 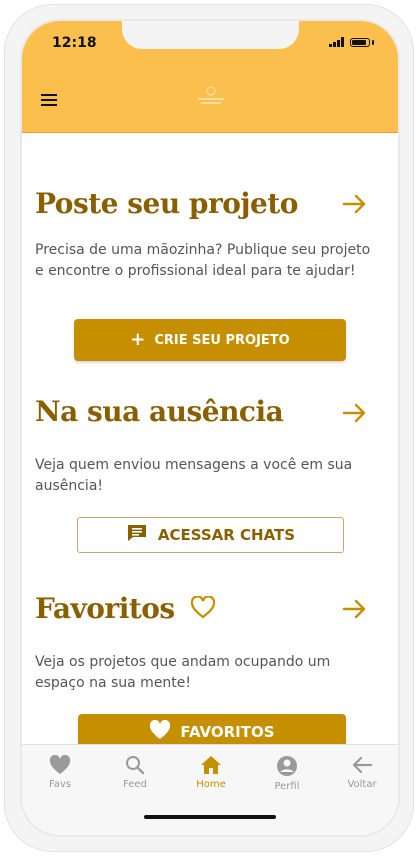 I want to click on nav-item-profile: Perfil, so click(x=287, y=773).